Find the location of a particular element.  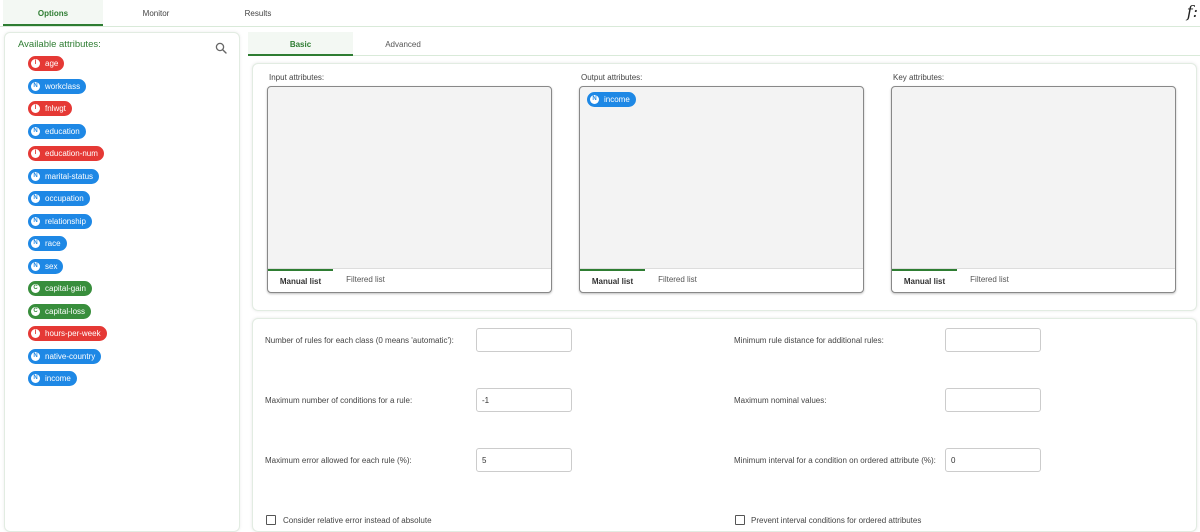

input-filtered-list-tab: Filtered list is located at coordinates (365, 280).